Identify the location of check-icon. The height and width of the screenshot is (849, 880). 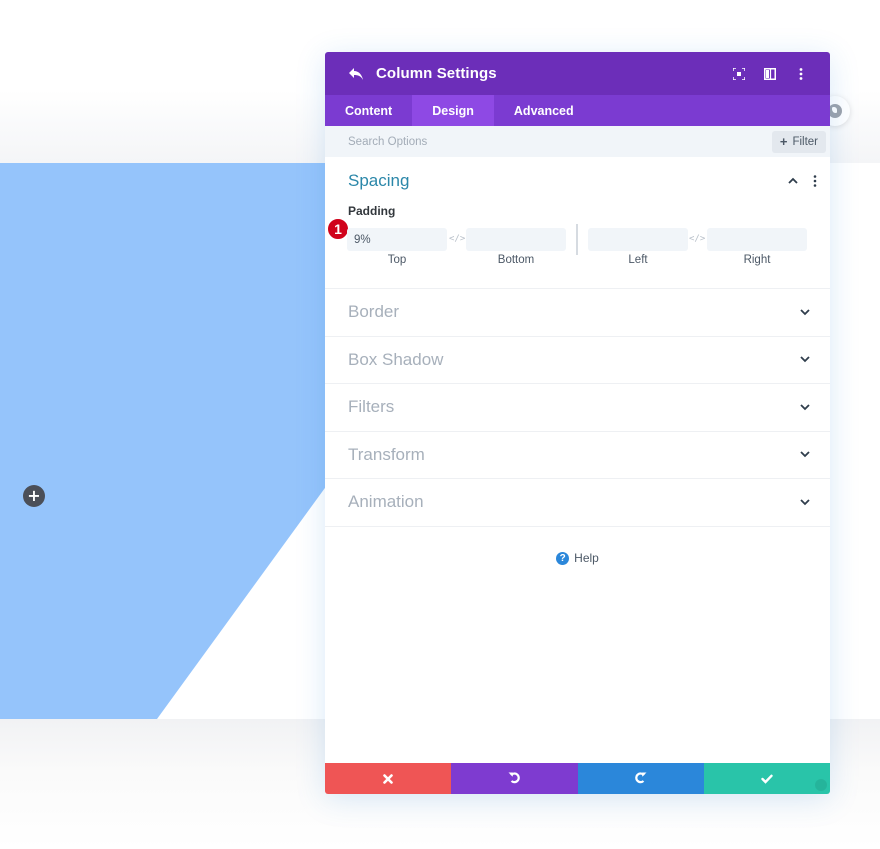
(767, 778).